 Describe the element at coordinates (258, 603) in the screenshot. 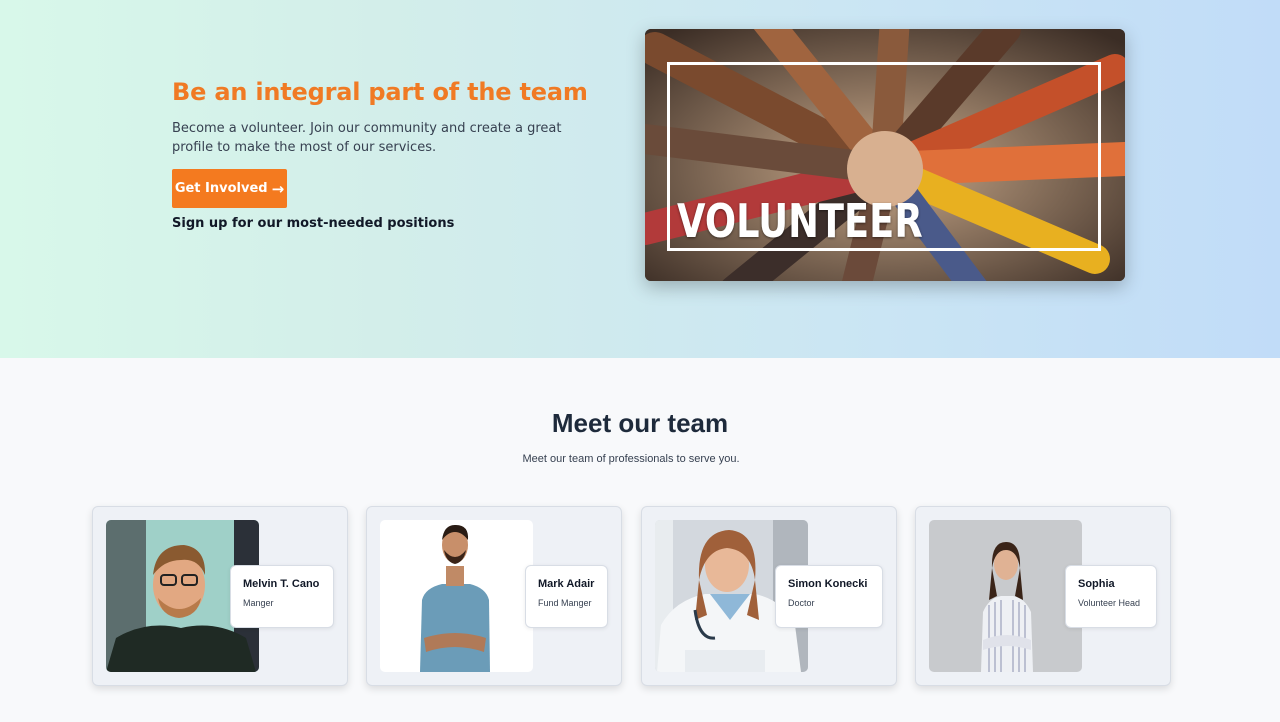

I see `member-role: Manger` at that location.